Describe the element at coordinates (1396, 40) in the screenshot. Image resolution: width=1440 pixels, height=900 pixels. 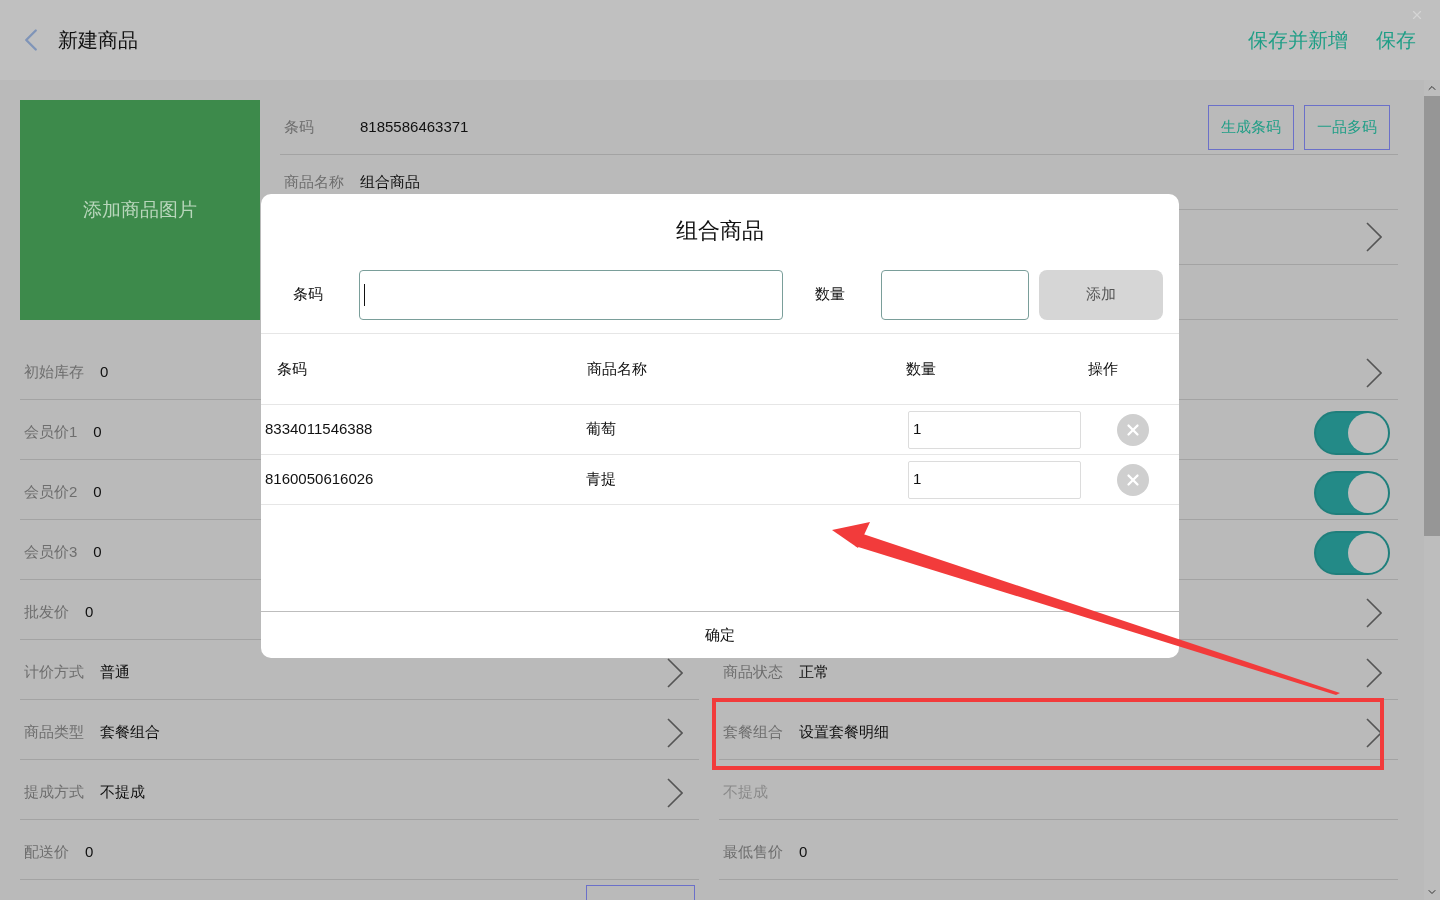
I see `header-action: 保存` at that location.